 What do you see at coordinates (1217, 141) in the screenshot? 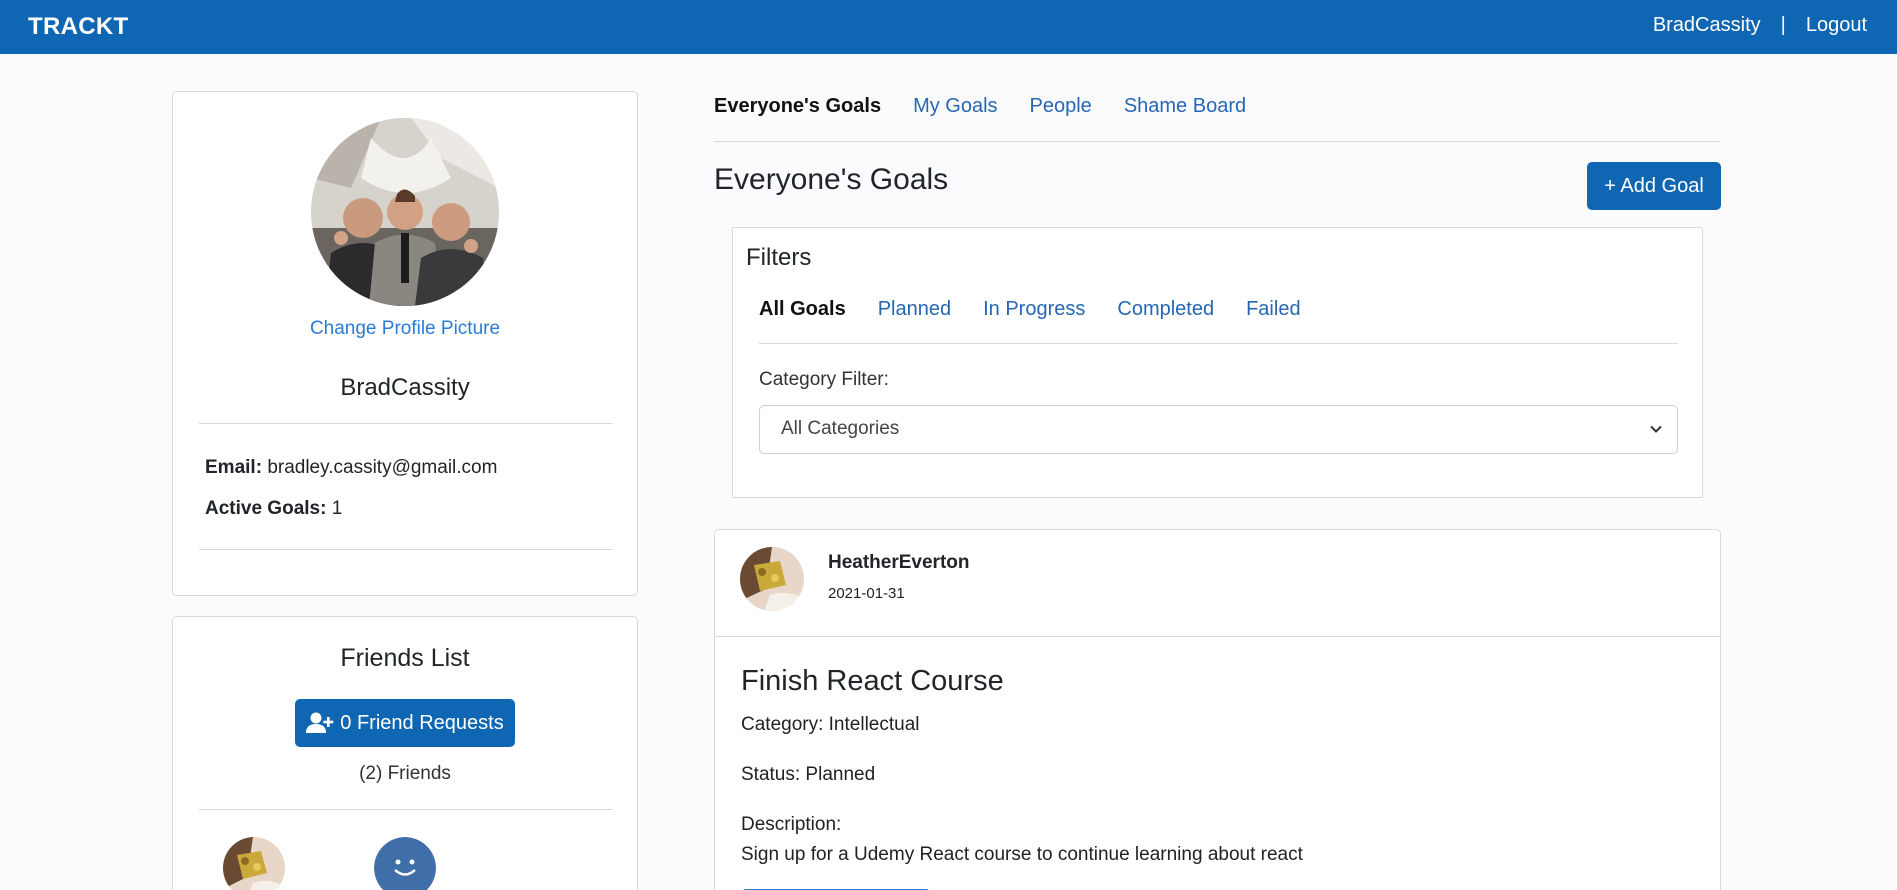
I see `tabs-divider` at bounding box center [1217, 141].